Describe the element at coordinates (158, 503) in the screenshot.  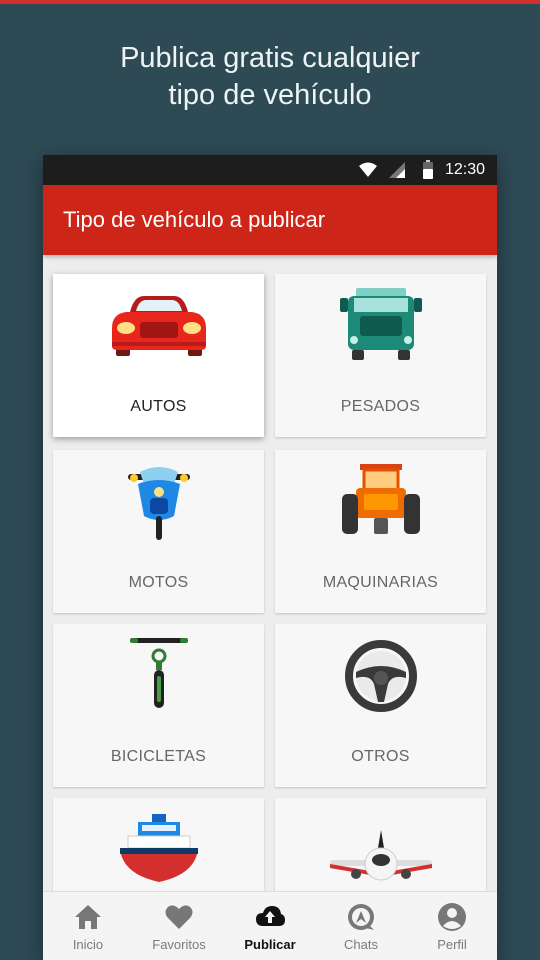
I see `motorcycle-icon` at that location.